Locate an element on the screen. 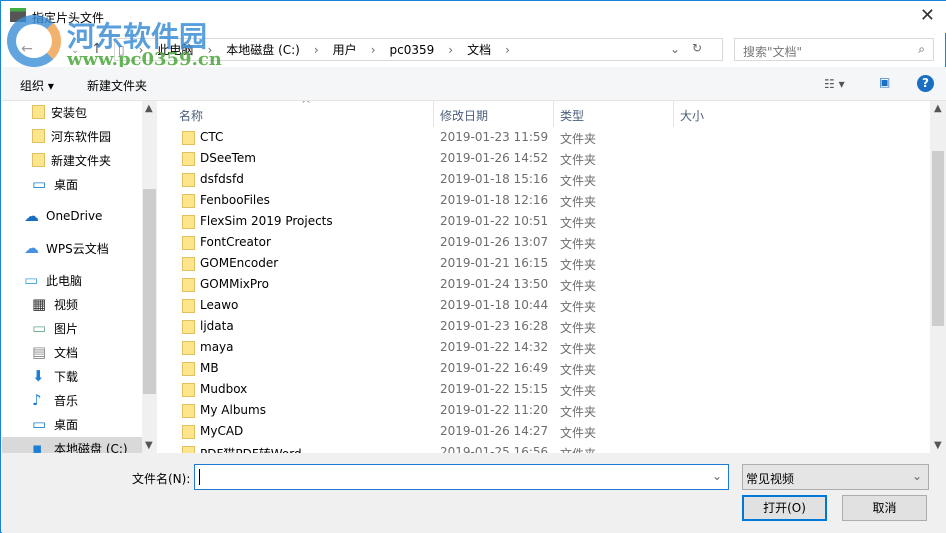 This screenshot has width=946, height=533. open-button: 打开(O) is located at coordinates (784, 508).